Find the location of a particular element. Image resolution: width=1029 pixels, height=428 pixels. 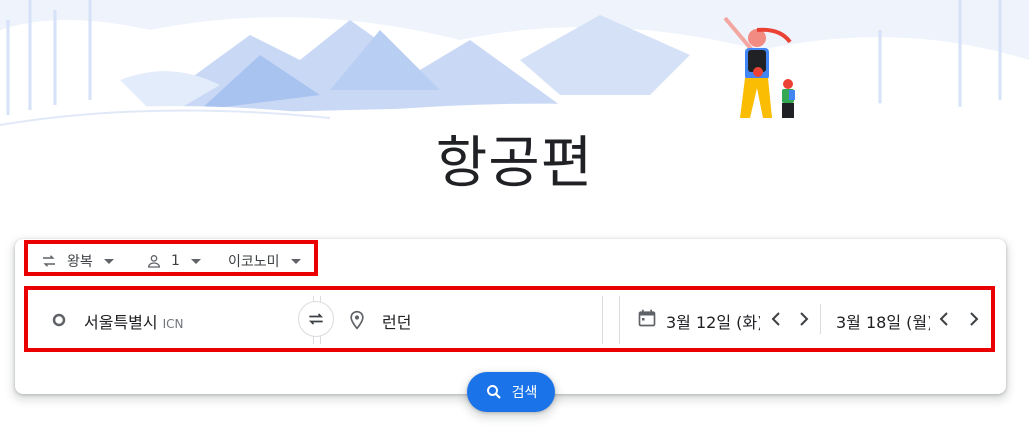

next-return-date-button is located at coordinates (974, 319).